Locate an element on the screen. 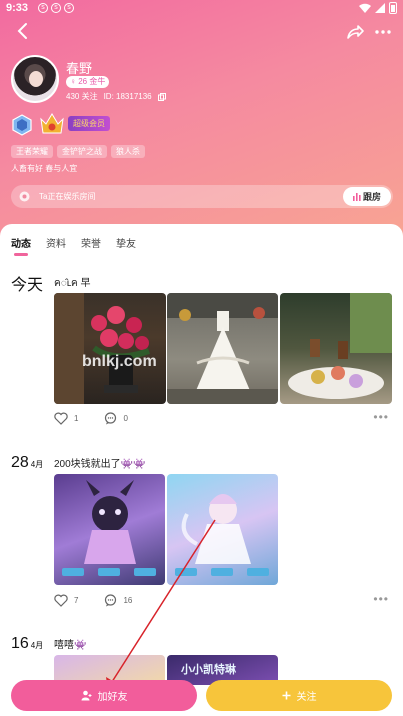 This screenshot has width=403, height=716. post-date: 28 4月 is located at coordinates (27, 463).